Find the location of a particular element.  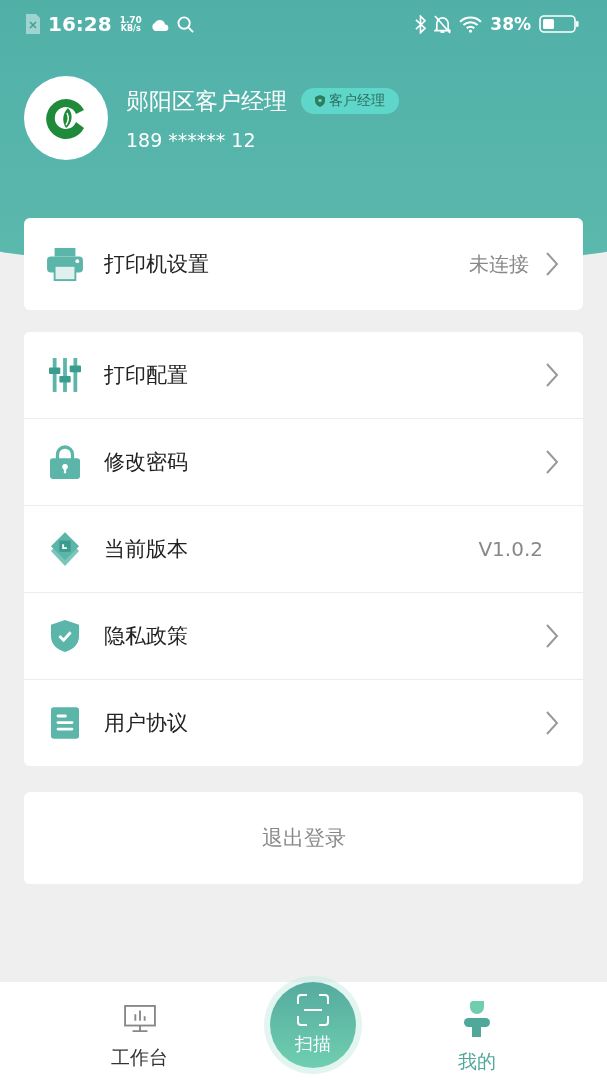

printer-settings-row: 打印机设置 未连接 is located at coordinates (303, 264).